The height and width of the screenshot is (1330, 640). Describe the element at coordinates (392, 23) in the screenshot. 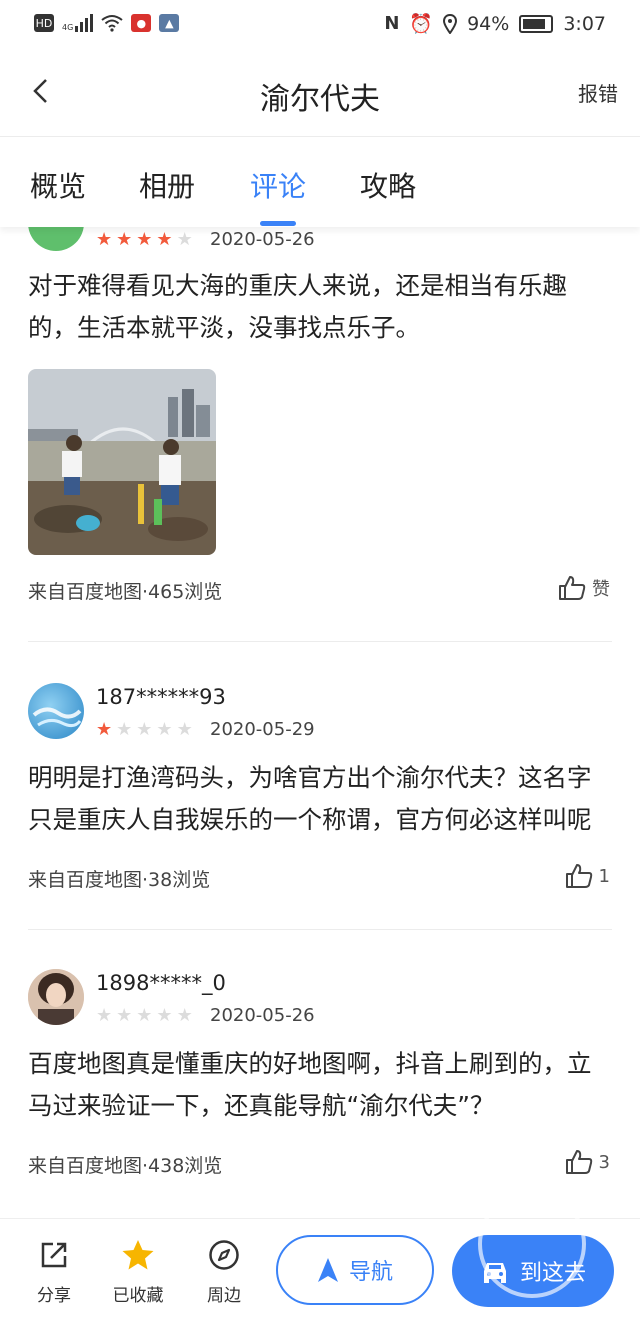

I see `nfc-icon: N` at that location.